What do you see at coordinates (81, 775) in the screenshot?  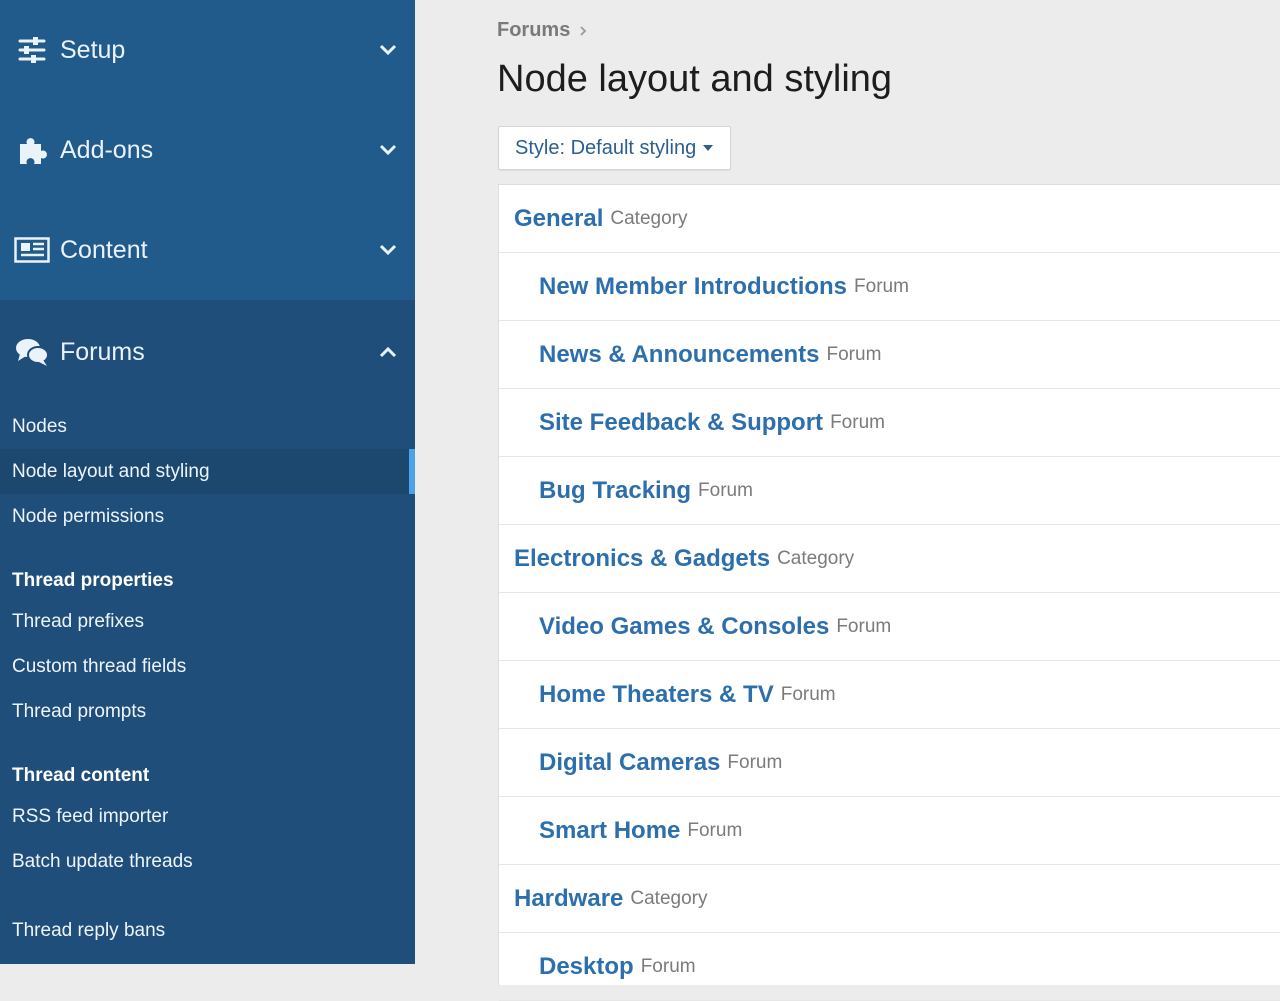 I see `sidebar-heading-thread-content: Thread content` at bounding box center [81, 775].